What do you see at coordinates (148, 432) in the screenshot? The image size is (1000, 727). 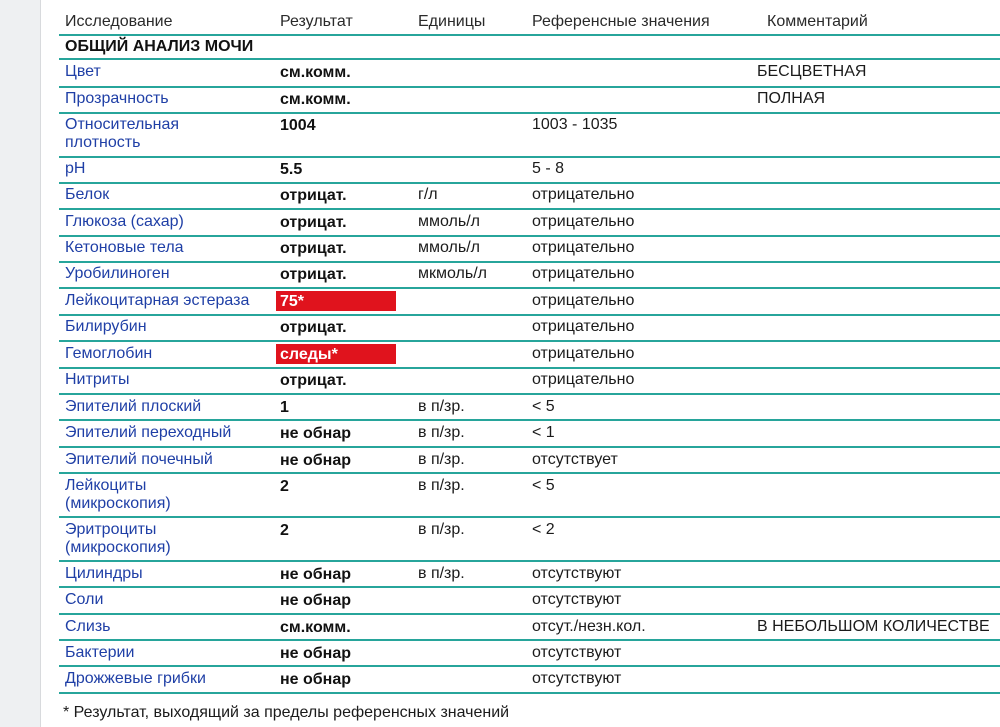 I see `row-name: Эпителий переходный` at bounding box center [148, 432].